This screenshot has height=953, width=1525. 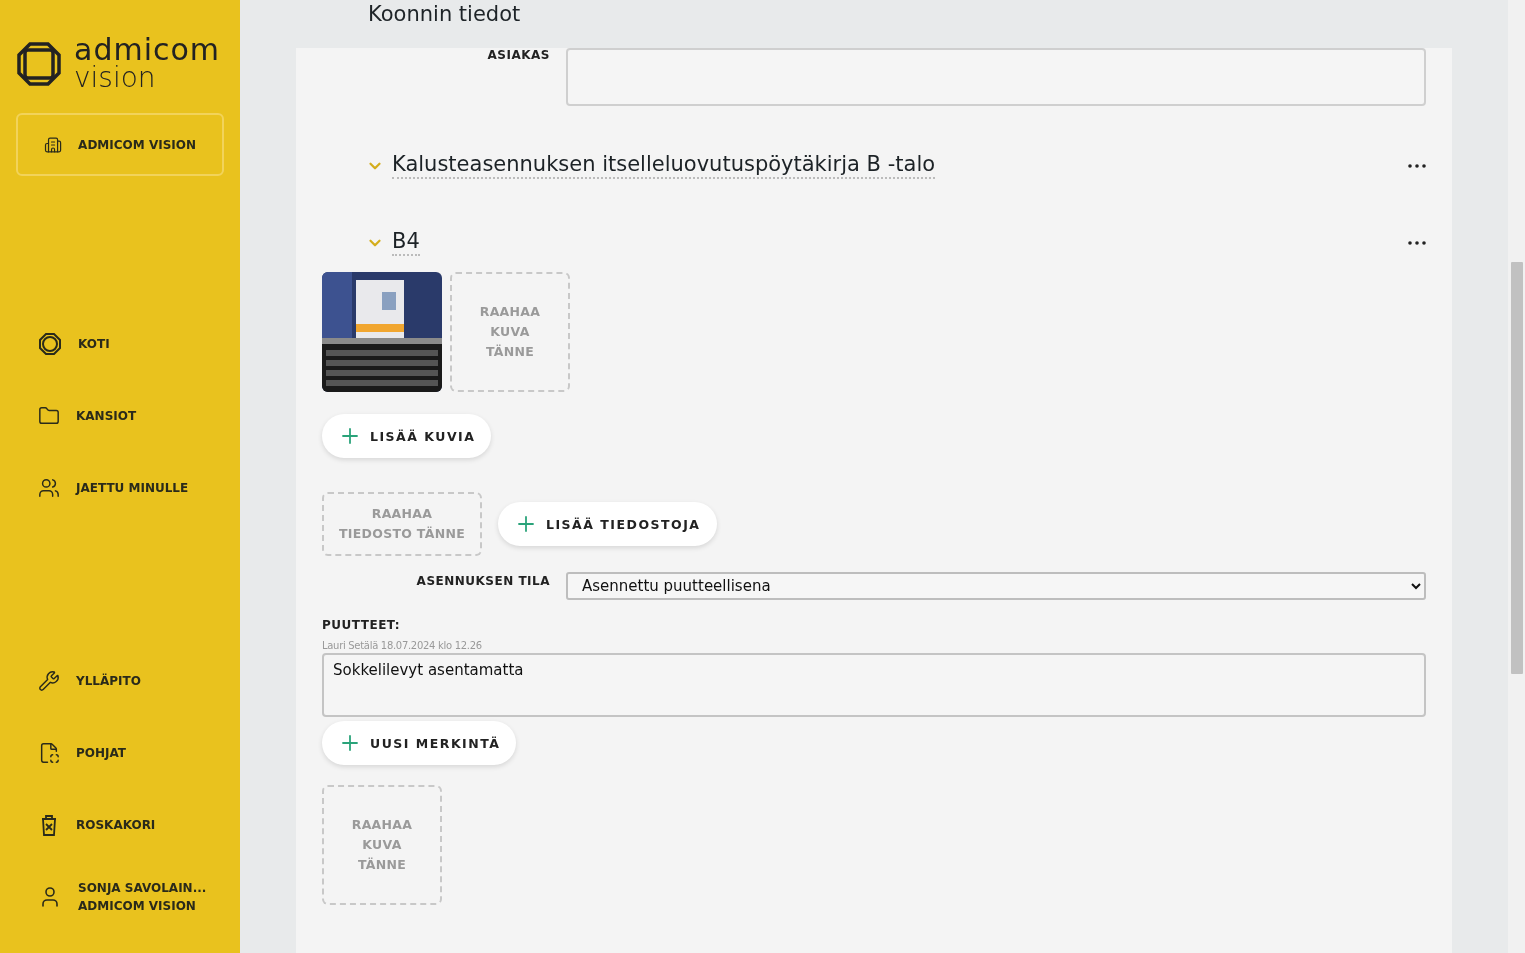 What do you see at coordinates (115, 78) in the screenshot?
I see `logo-text: vision` at bounding box center [115, 78].